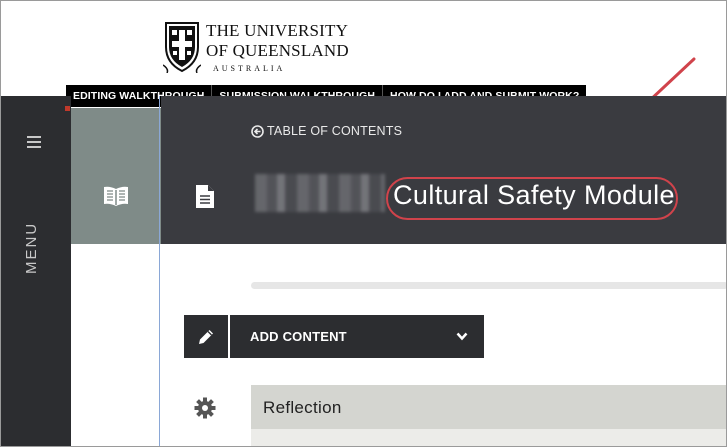 This screenshot has width=727, height=447. What do you see at coordinates (205, 408) in the screenshot?
I see `gear-icon` at bounding box center [205, 408].